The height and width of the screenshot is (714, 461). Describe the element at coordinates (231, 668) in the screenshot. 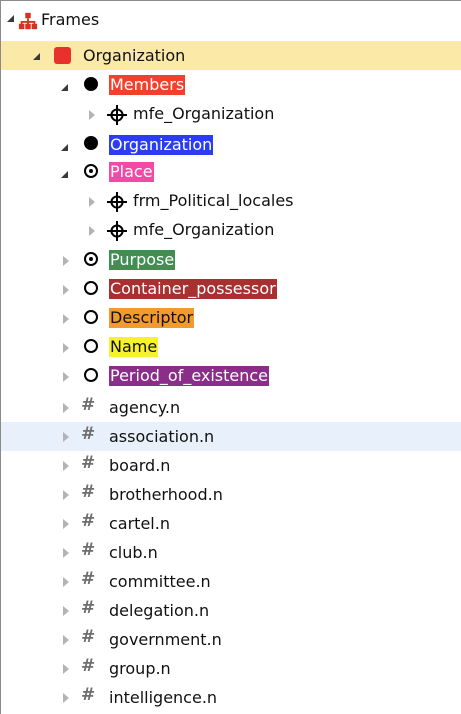

I see `tree-node-lexical-unit: # group.n` at that location.